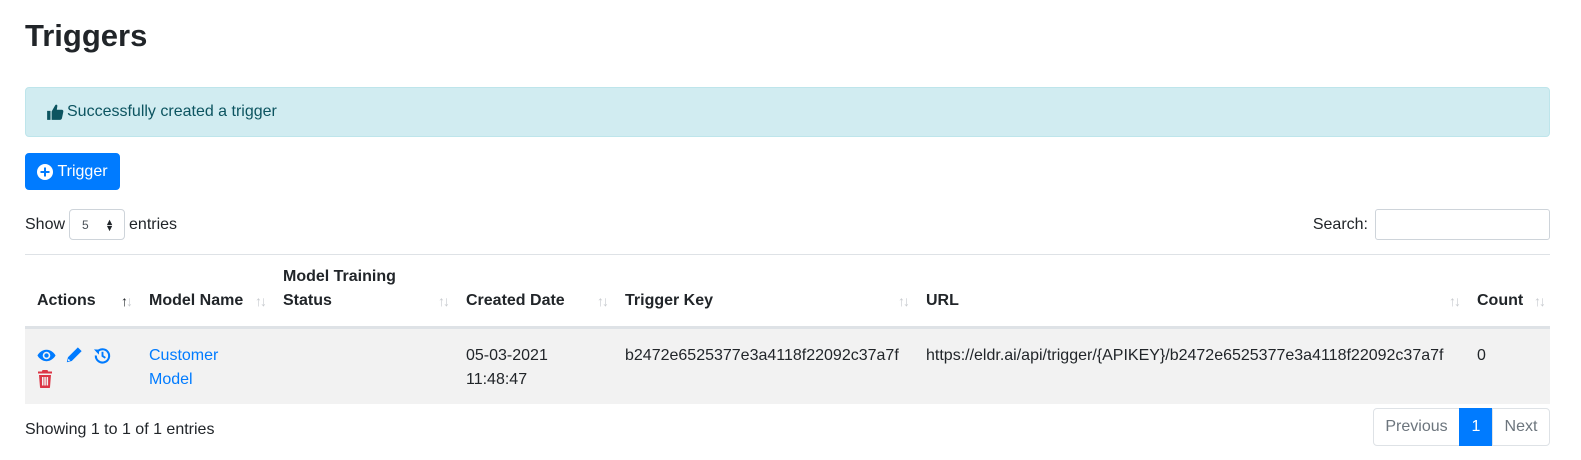 This screenshot has width=1581, height=460. I want to click on pagination-next-button: Next, so click(1521, 427).